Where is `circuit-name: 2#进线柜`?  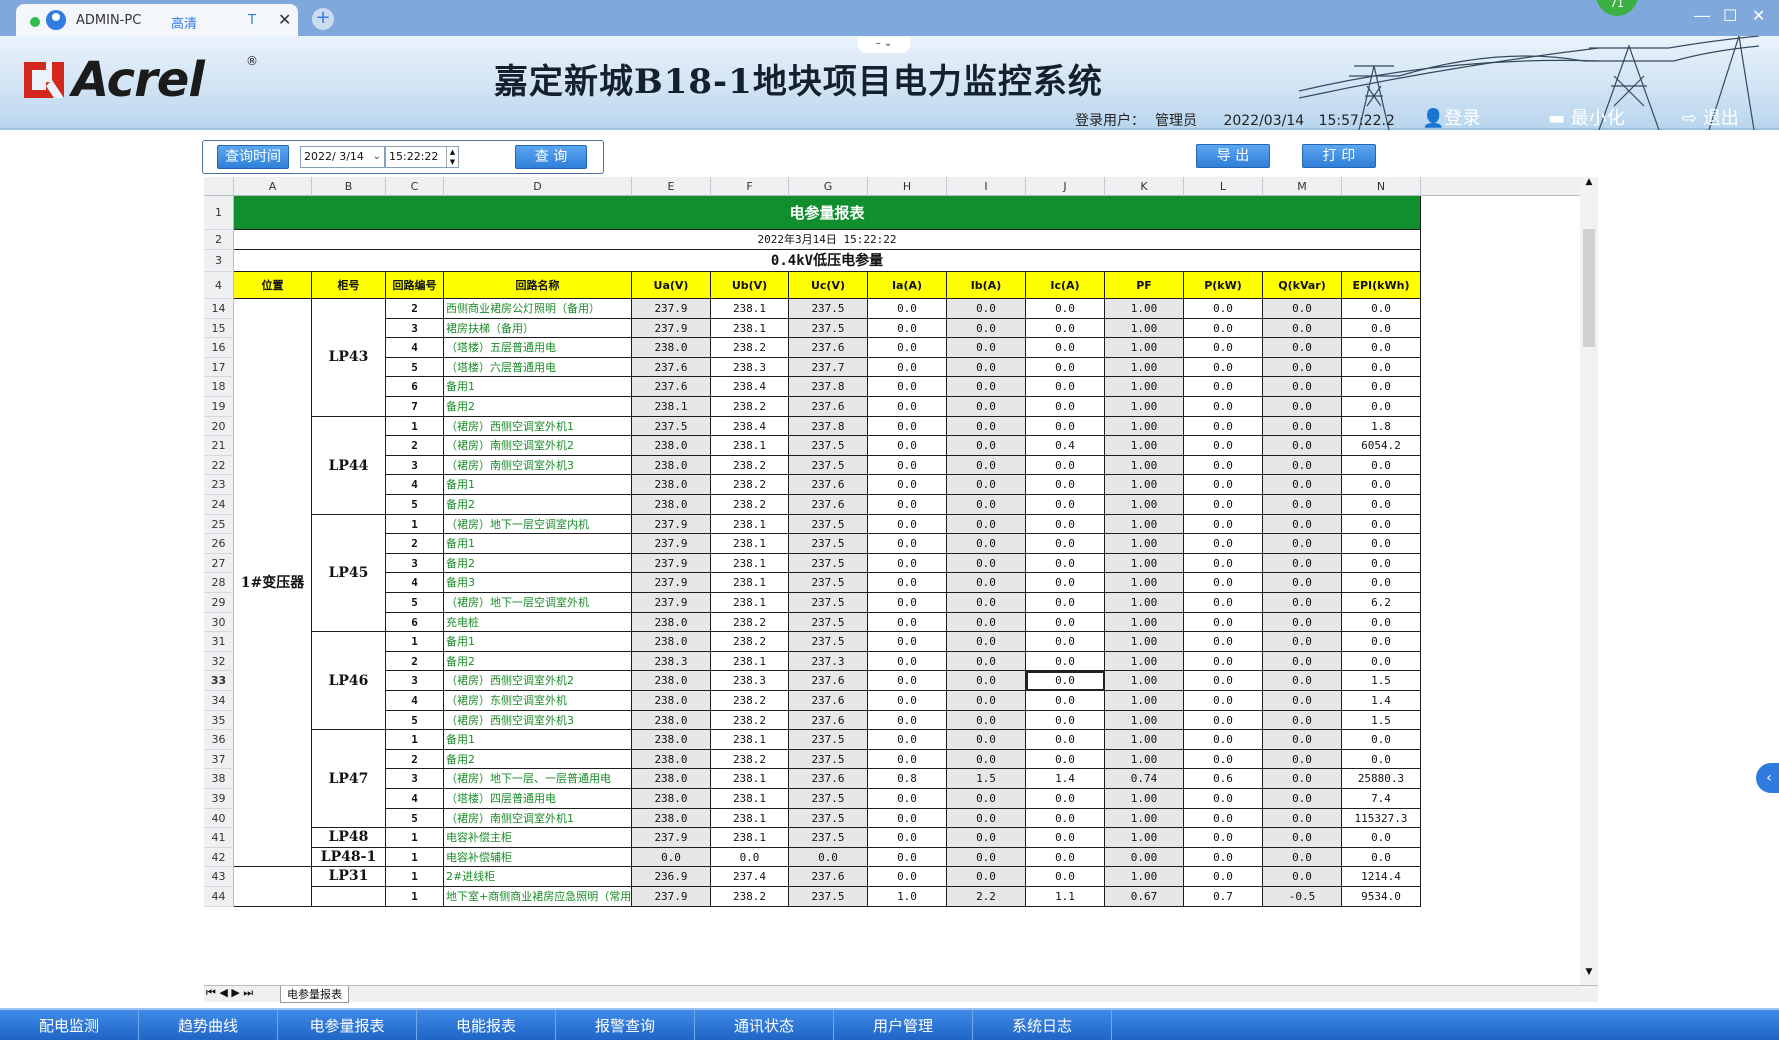
circuit-name: 2#进线柜 is located at coordinates (538, 877).